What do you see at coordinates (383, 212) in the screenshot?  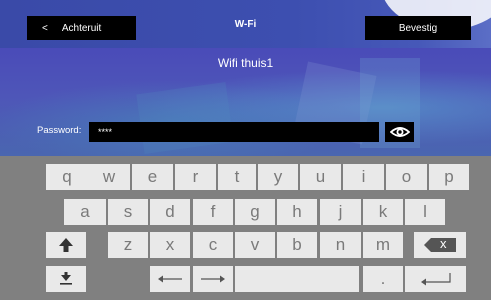 I see `key-k: k` at bounding box center [383, 212].